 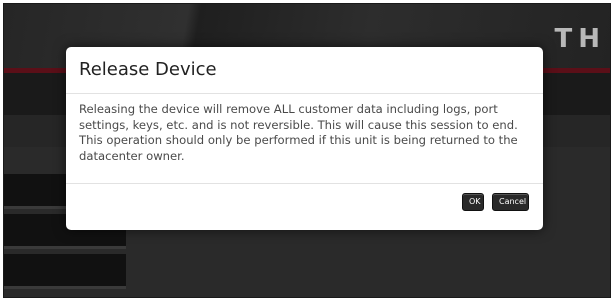 I want to click on dialog-footer: OK Cancel, so click(x=304, y=207).